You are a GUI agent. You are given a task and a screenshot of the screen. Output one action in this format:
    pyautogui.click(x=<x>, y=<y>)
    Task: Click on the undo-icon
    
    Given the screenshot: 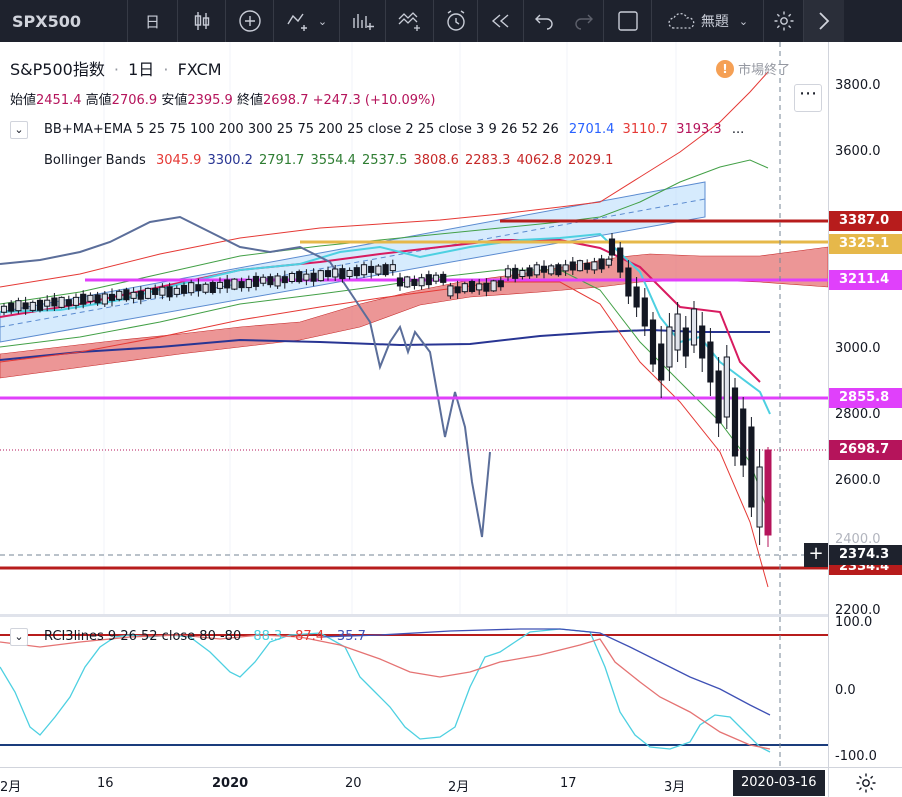 What is the action you would take?
    pyautogui.click(x=544, y=22)
    